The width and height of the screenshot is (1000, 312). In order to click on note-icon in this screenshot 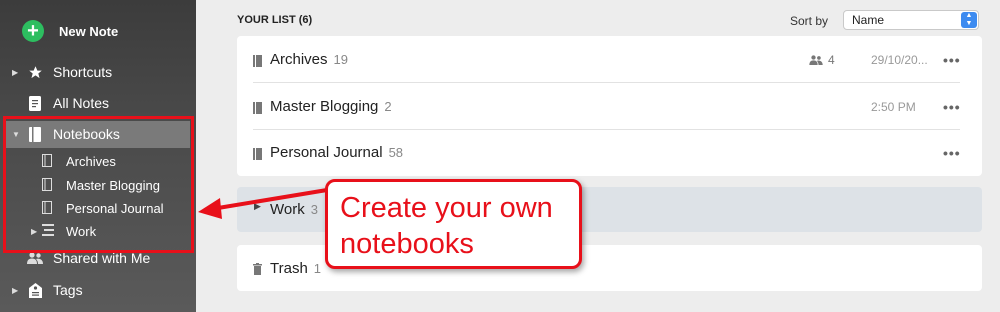, I will do `click(35, 103)`.